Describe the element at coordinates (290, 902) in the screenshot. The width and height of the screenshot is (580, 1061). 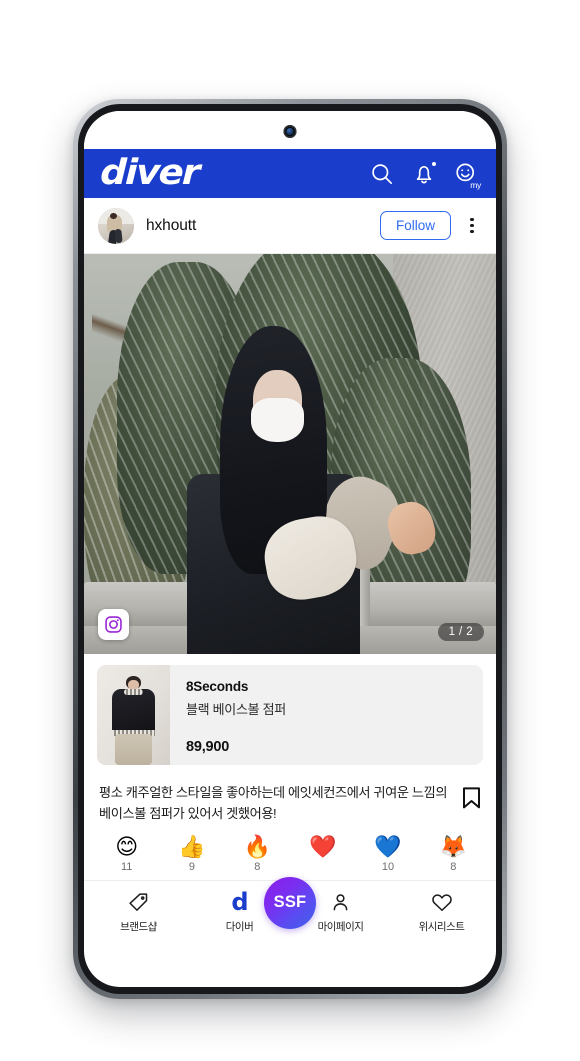
I see `ssf-button: SSF` at that location.